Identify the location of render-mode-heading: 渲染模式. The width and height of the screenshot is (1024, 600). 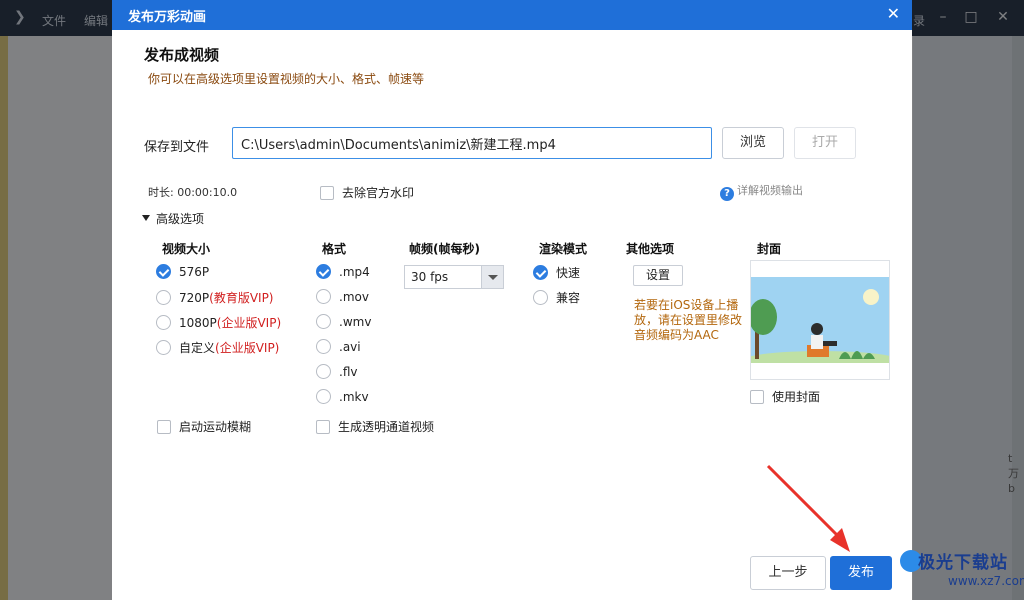
(563, 249).